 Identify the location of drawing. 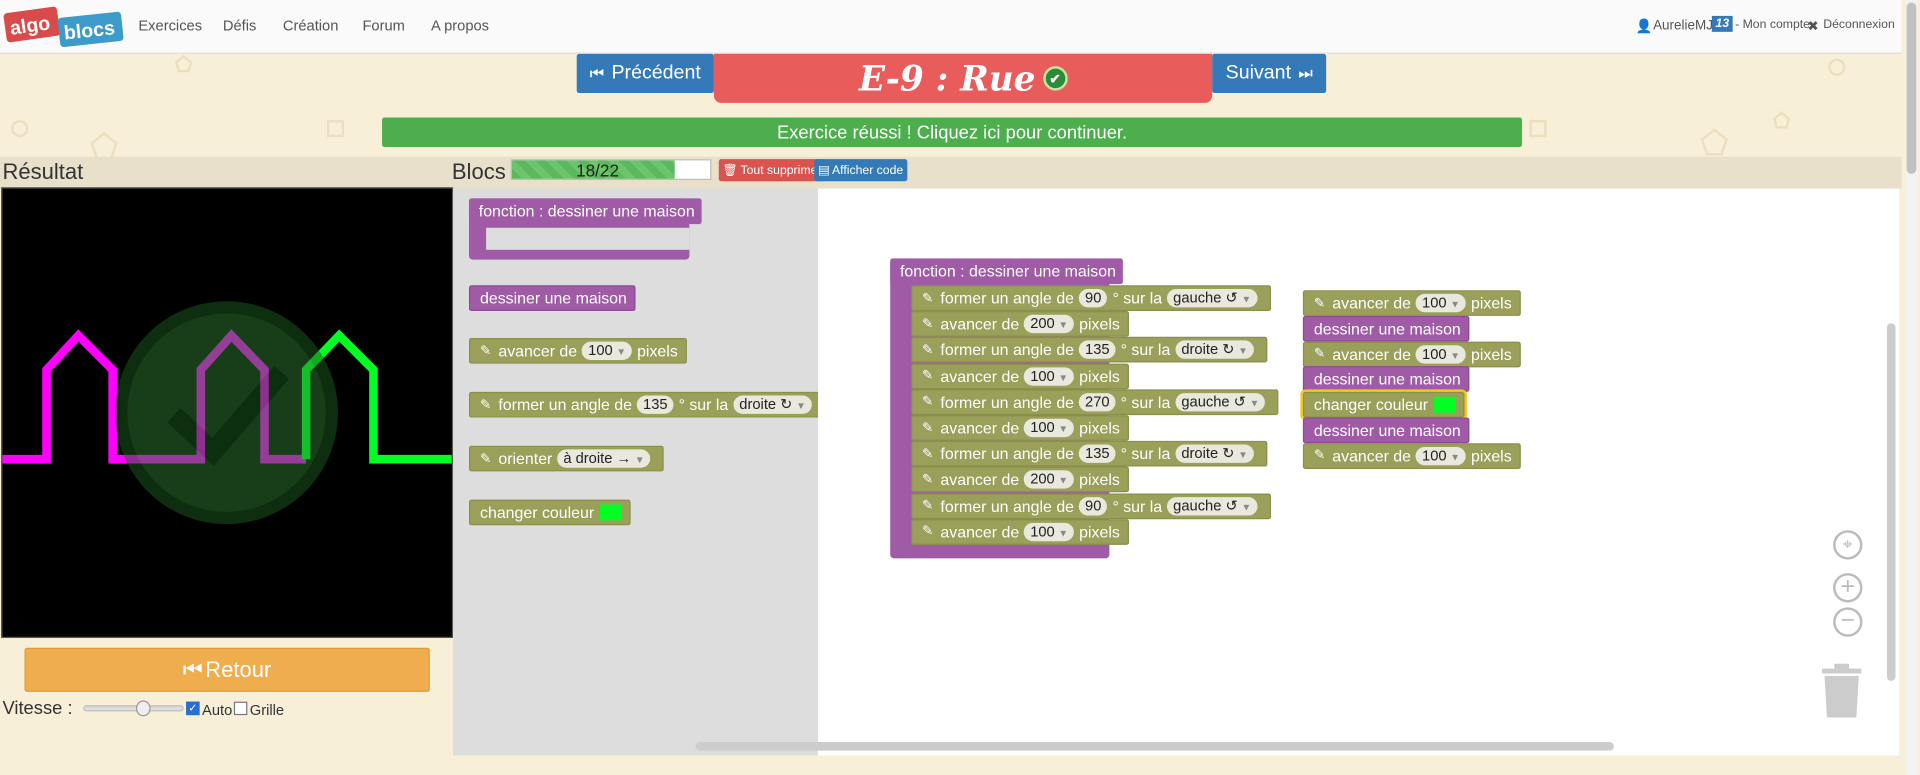
(227, 413).